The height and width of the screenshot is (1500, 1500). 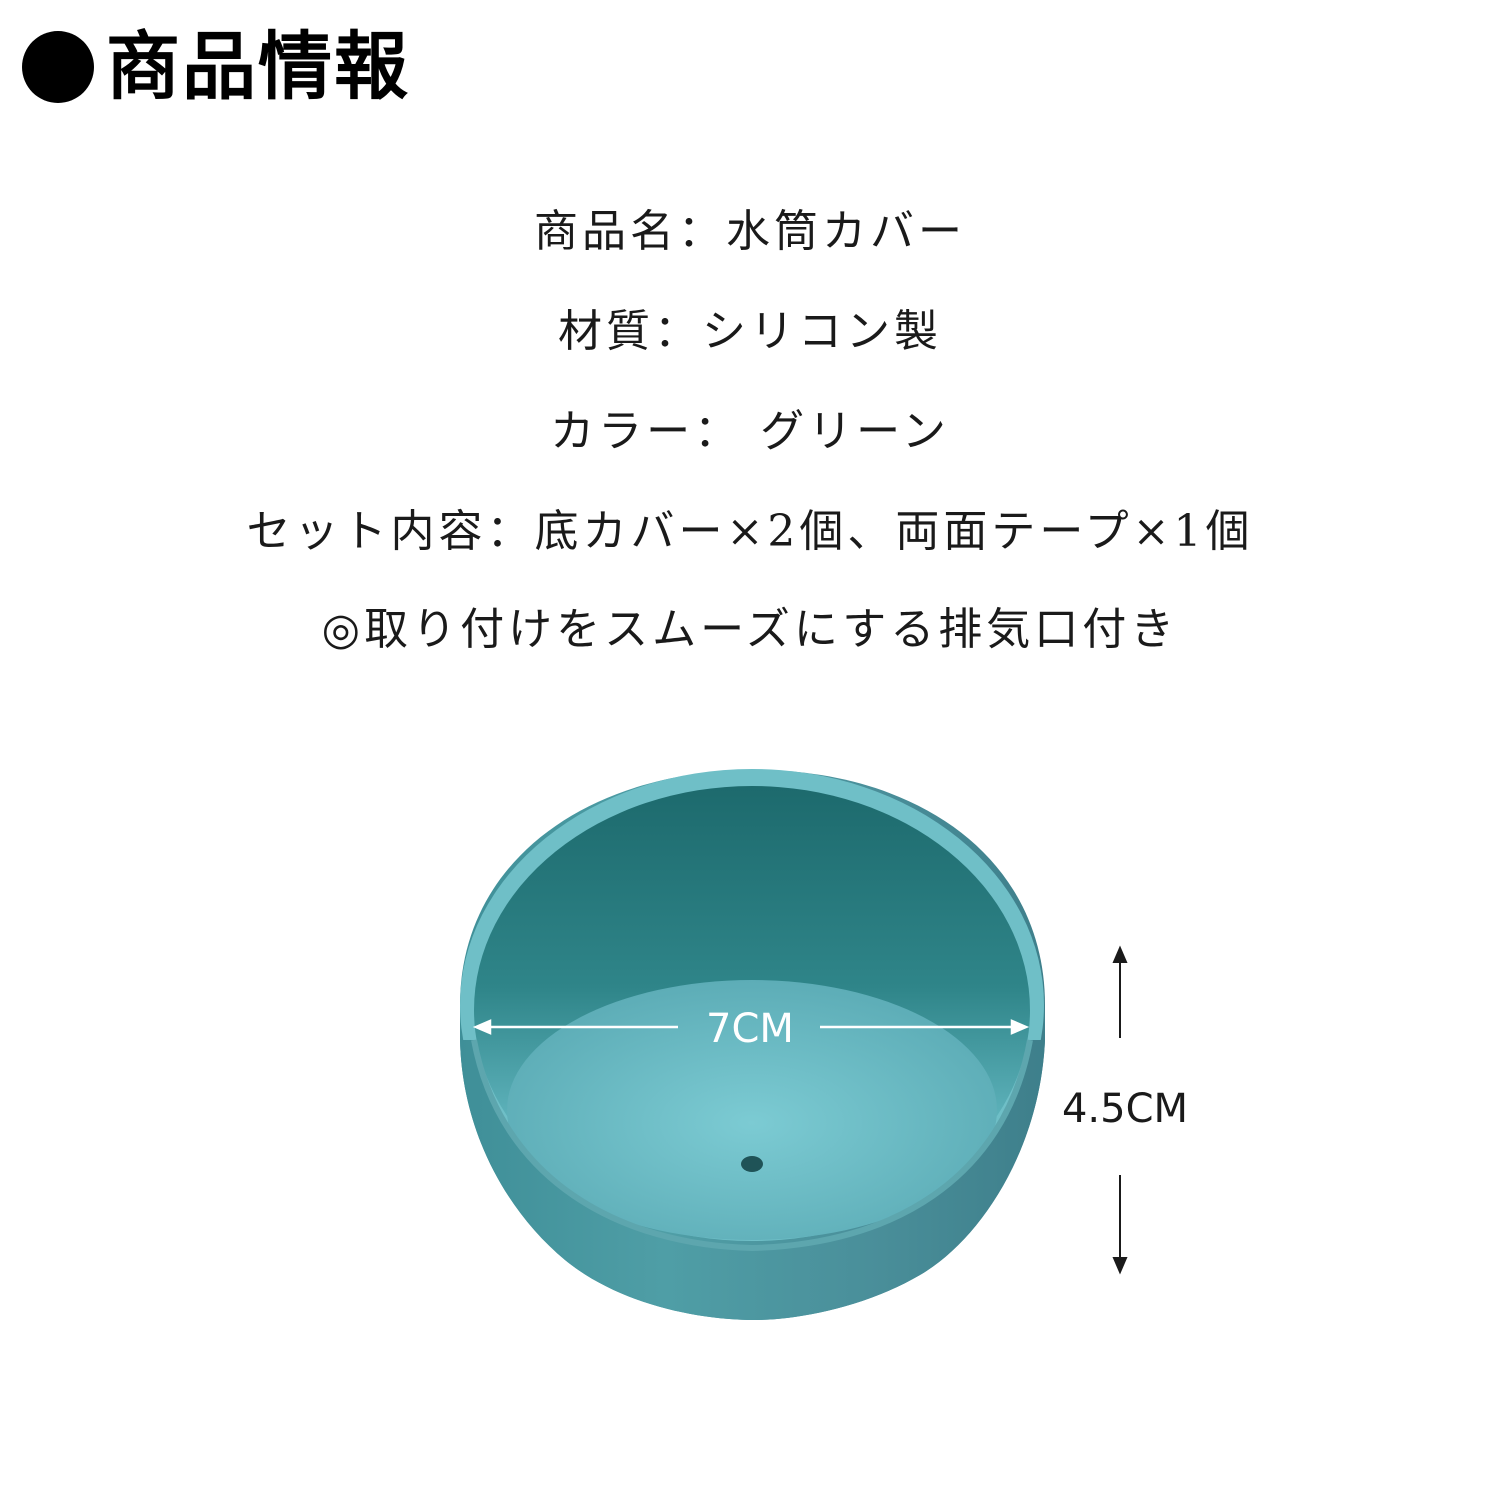 What do you see at coordinates (752, 1164) in the screenshot?
I see `vent-hole` at bounding box center [752, 1164].